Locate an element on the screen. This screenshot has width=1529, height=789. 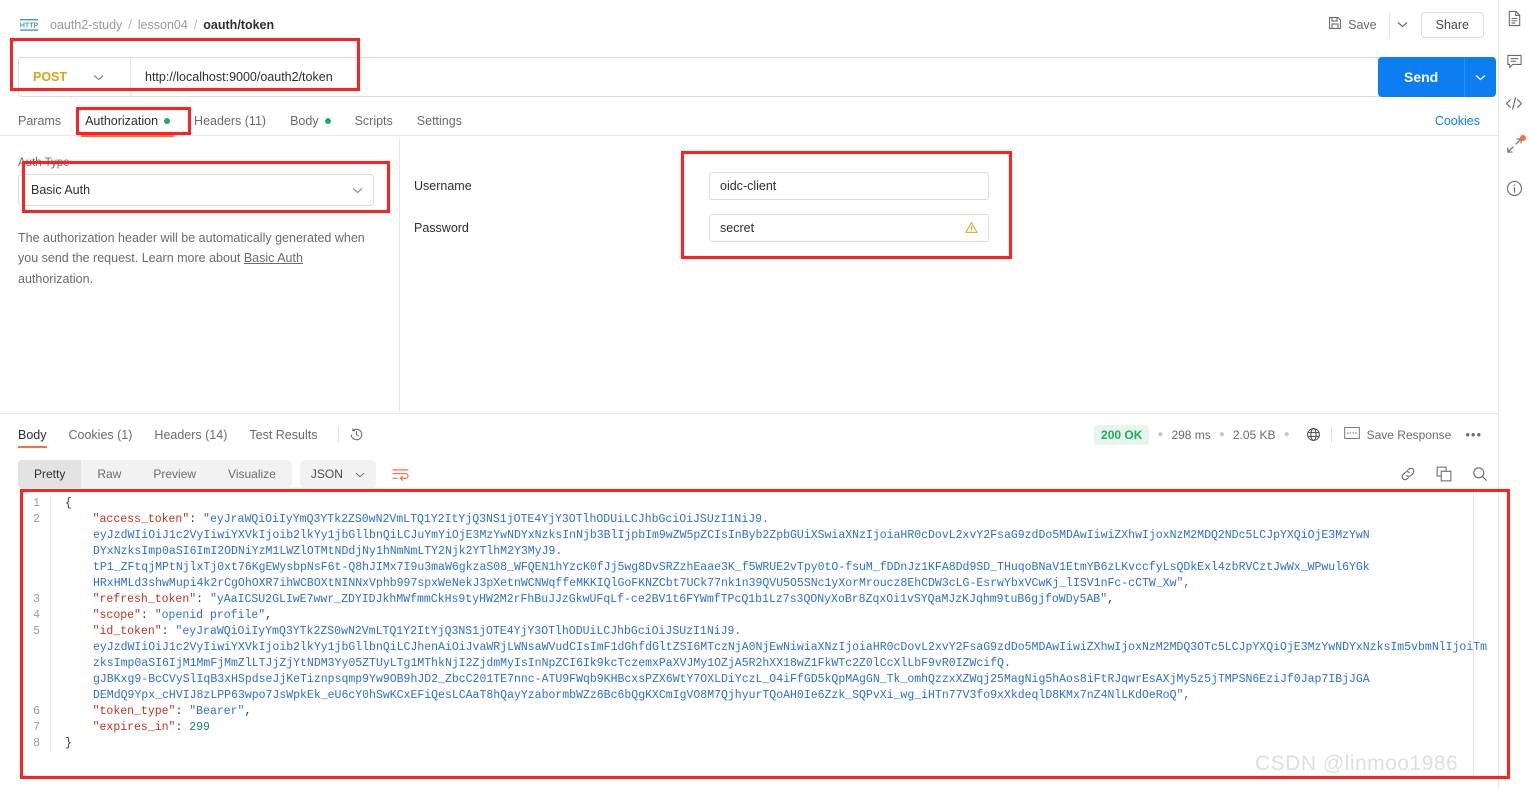
send-button: Send is located at coordinates (1421, 77).